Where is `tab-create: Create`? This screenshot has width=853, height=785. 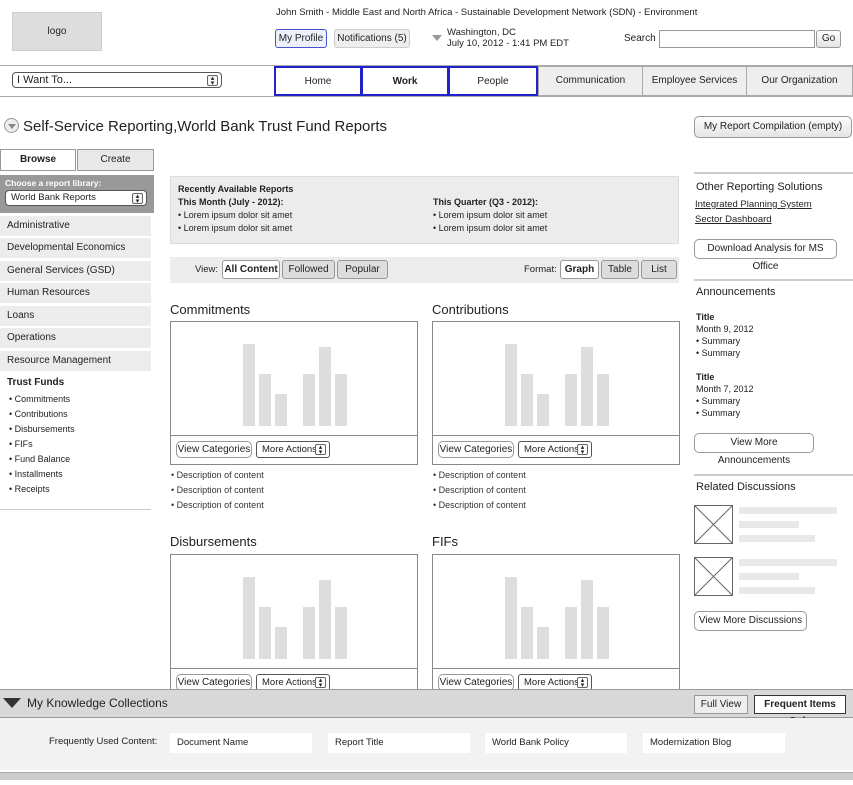 tab-create: Create is located at coordinates (115, 160).